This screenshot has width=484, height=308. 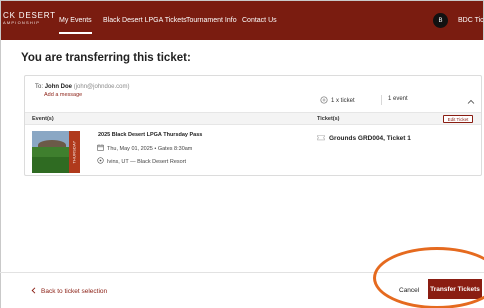 I want to click on ticket-label: Grounds GRD004, Ticket 1, so click(x=370, y=138).